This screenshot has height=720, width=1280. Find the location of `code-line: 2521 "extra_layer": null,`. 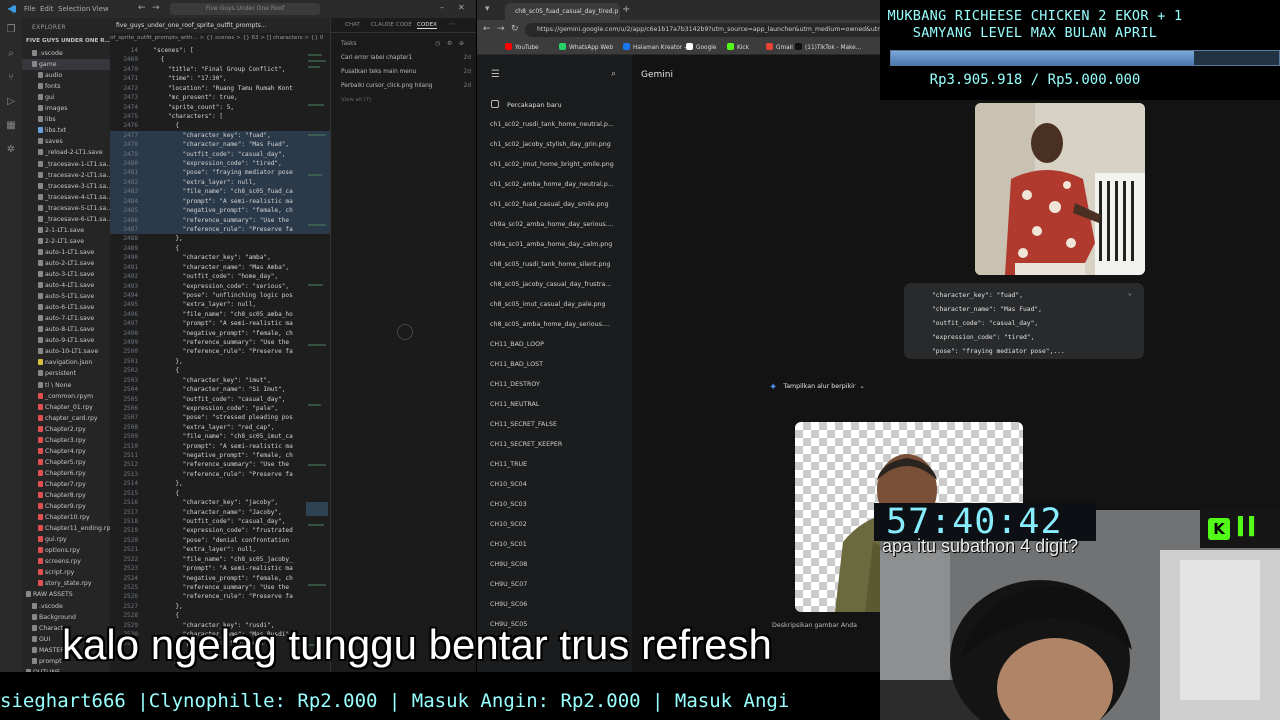

code-line: 2521 "extra_layer": null, is located at coordinates (220, 549).